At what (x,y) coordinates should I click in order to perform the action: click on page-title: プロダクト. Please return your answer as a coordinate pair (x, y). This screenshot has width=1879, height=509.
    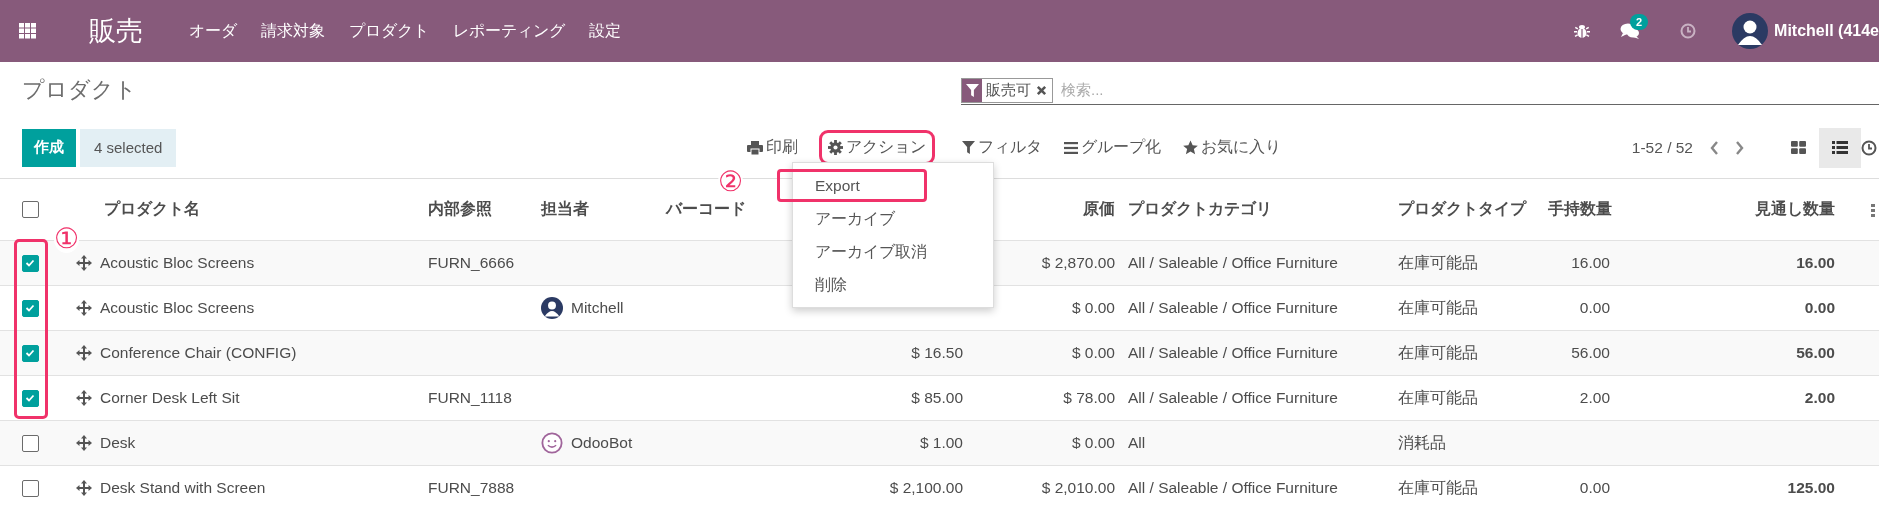
    Looking at the image, I should click on (79, 90).